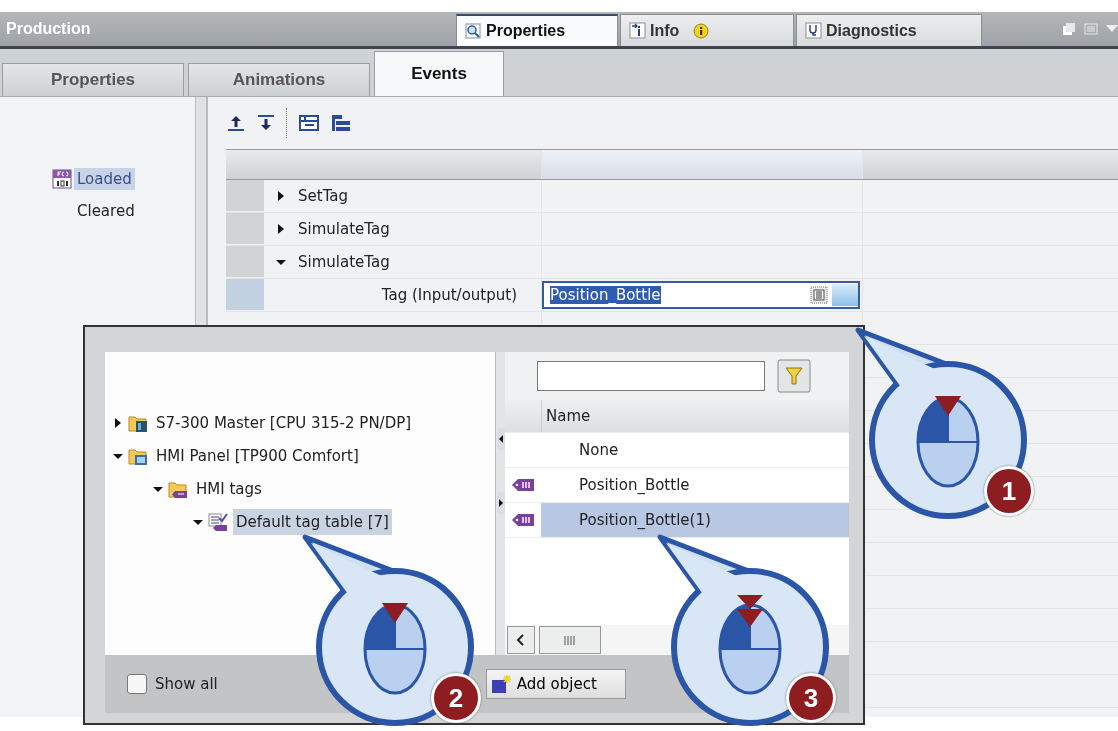  I want to click on event-item: Cleared, so click(106, 211).